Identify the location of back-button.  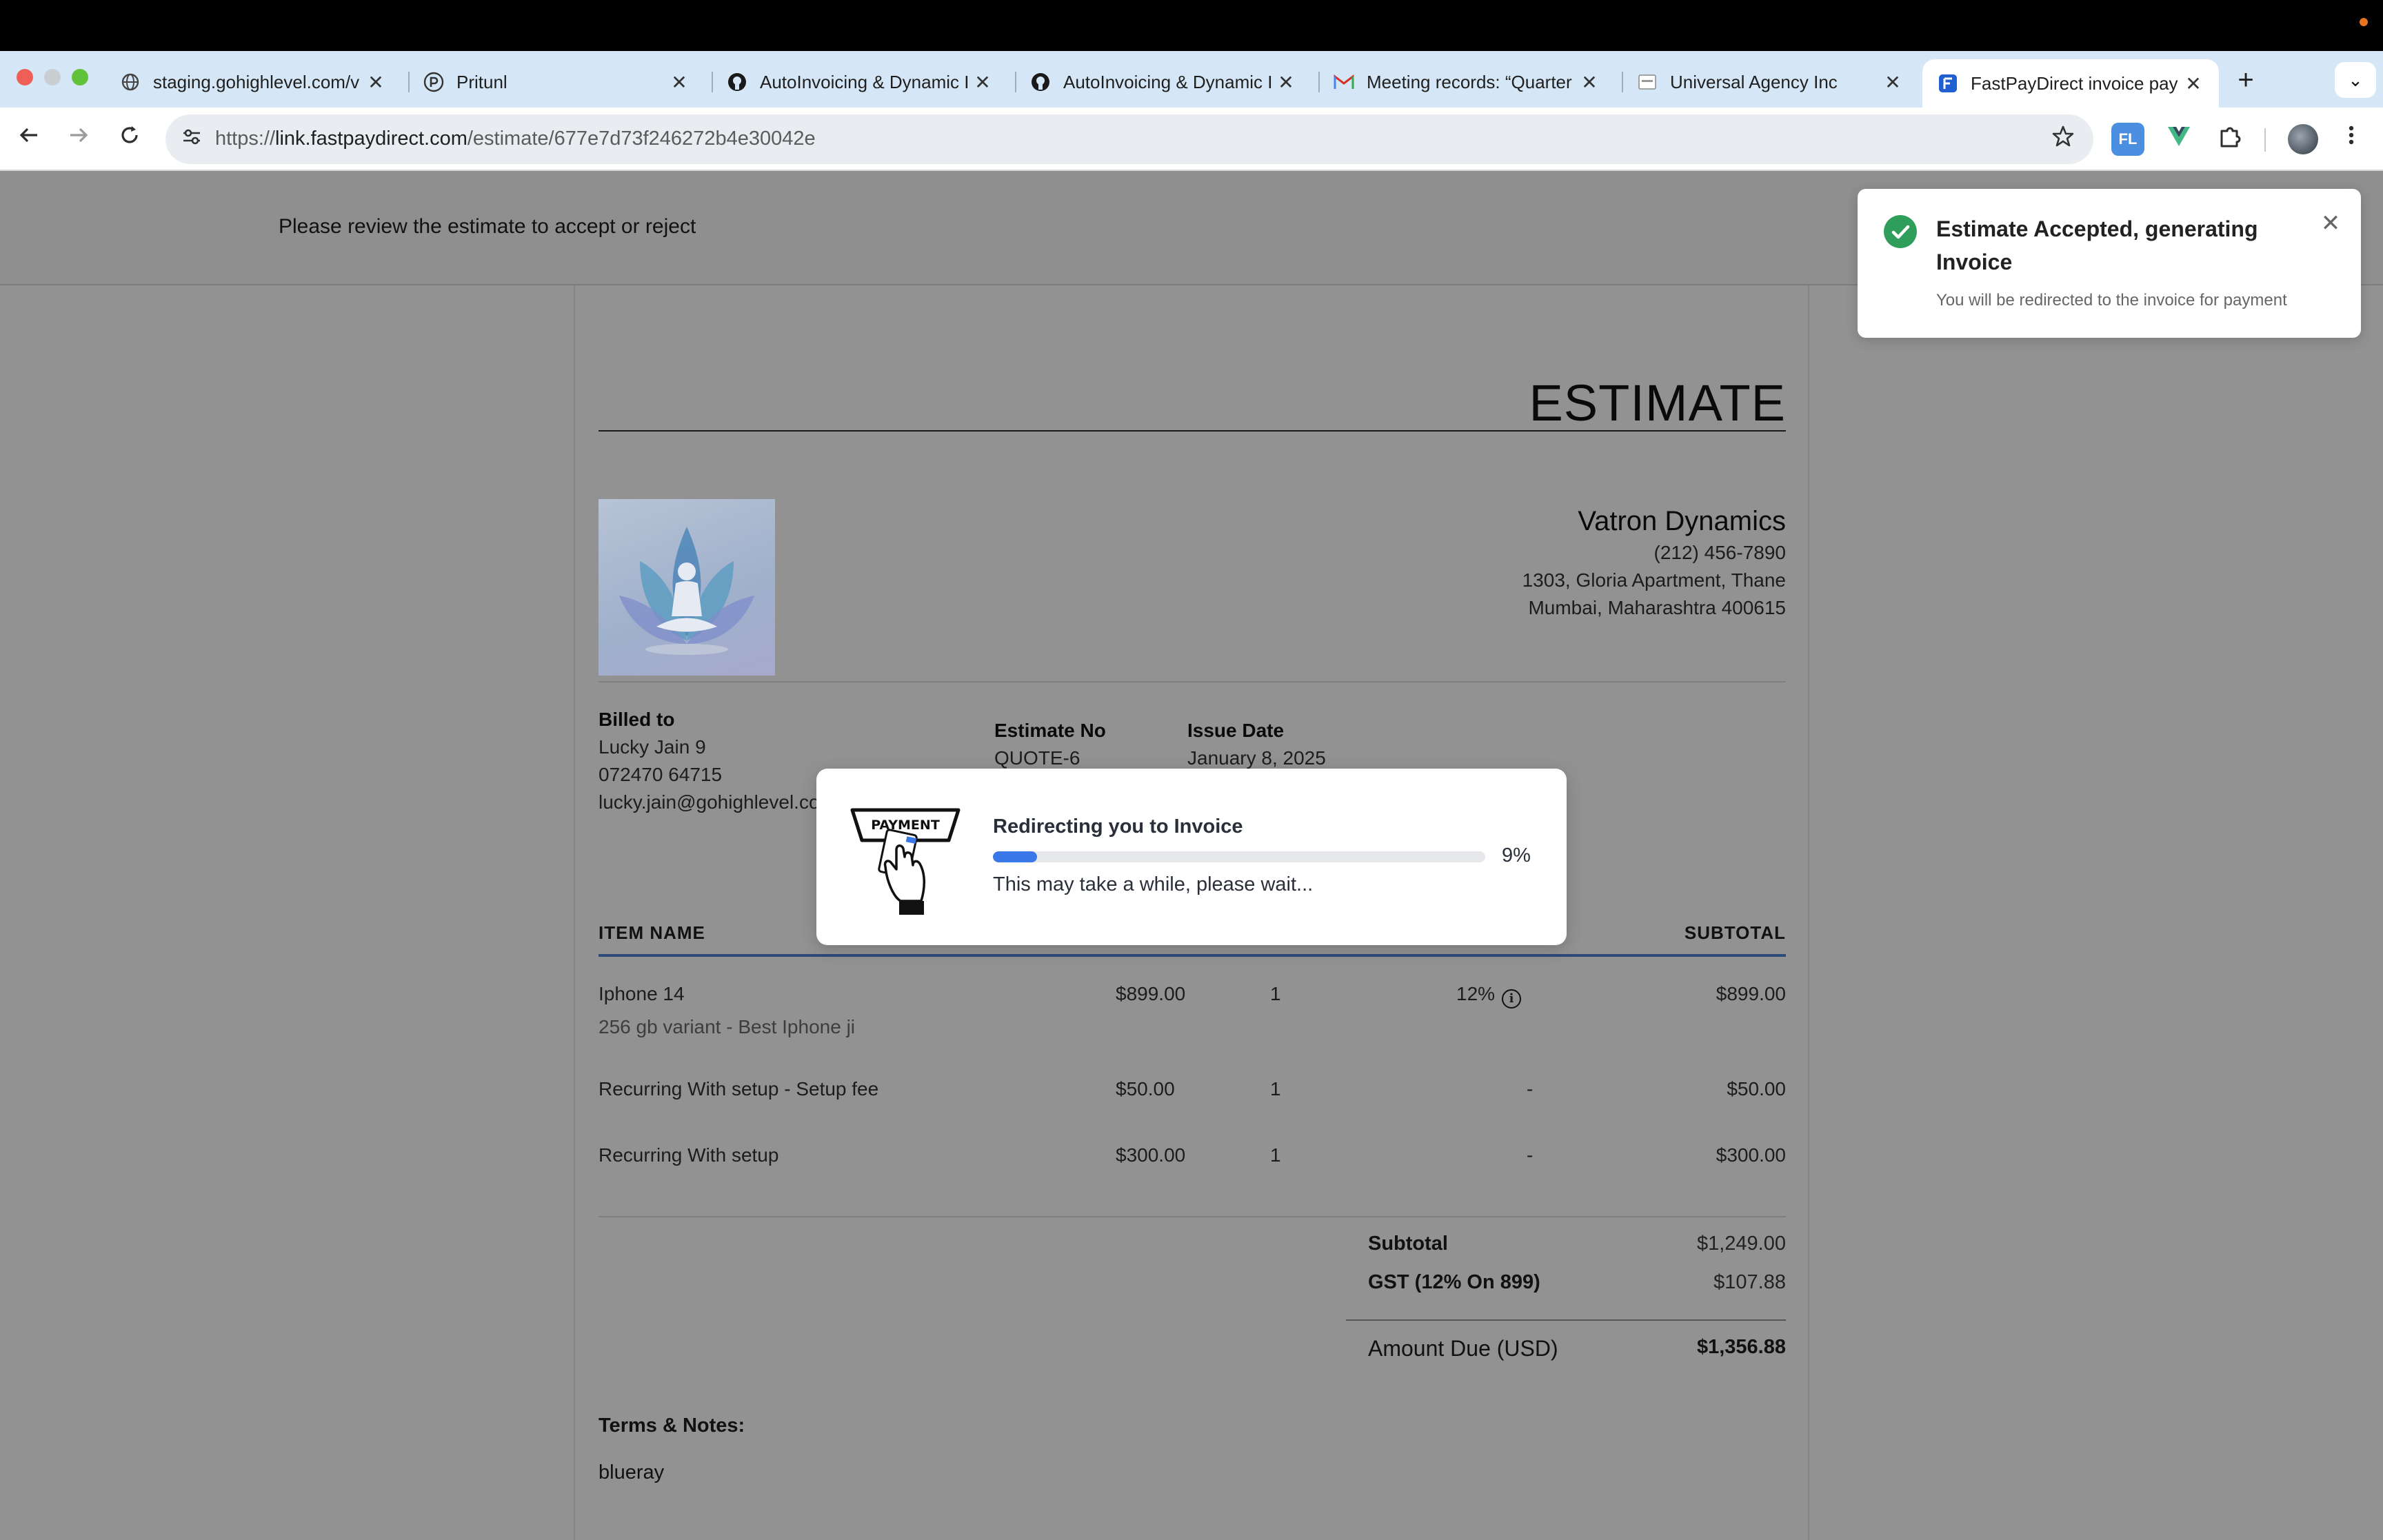
(29, 140).